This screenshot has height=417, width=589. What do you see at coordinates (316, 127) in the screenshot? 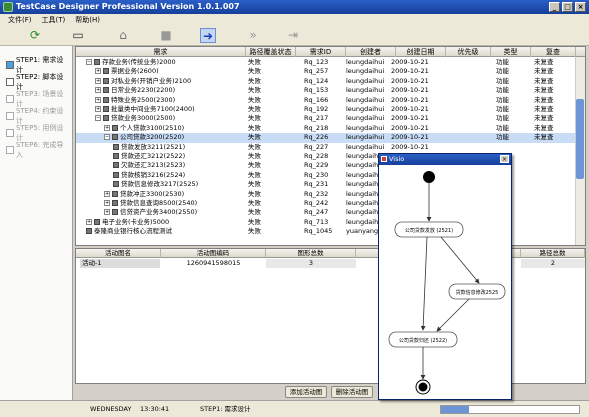
I see `cell-rid: Rq_218` at bounding box center [316, 127].